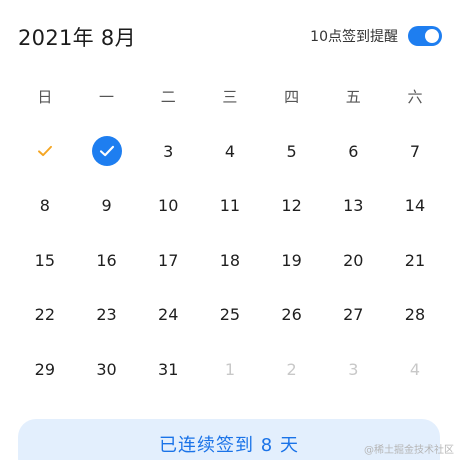 The height and width of the screenshot is (460, 460). I want to click on day-number: 6, so click(353, 151).